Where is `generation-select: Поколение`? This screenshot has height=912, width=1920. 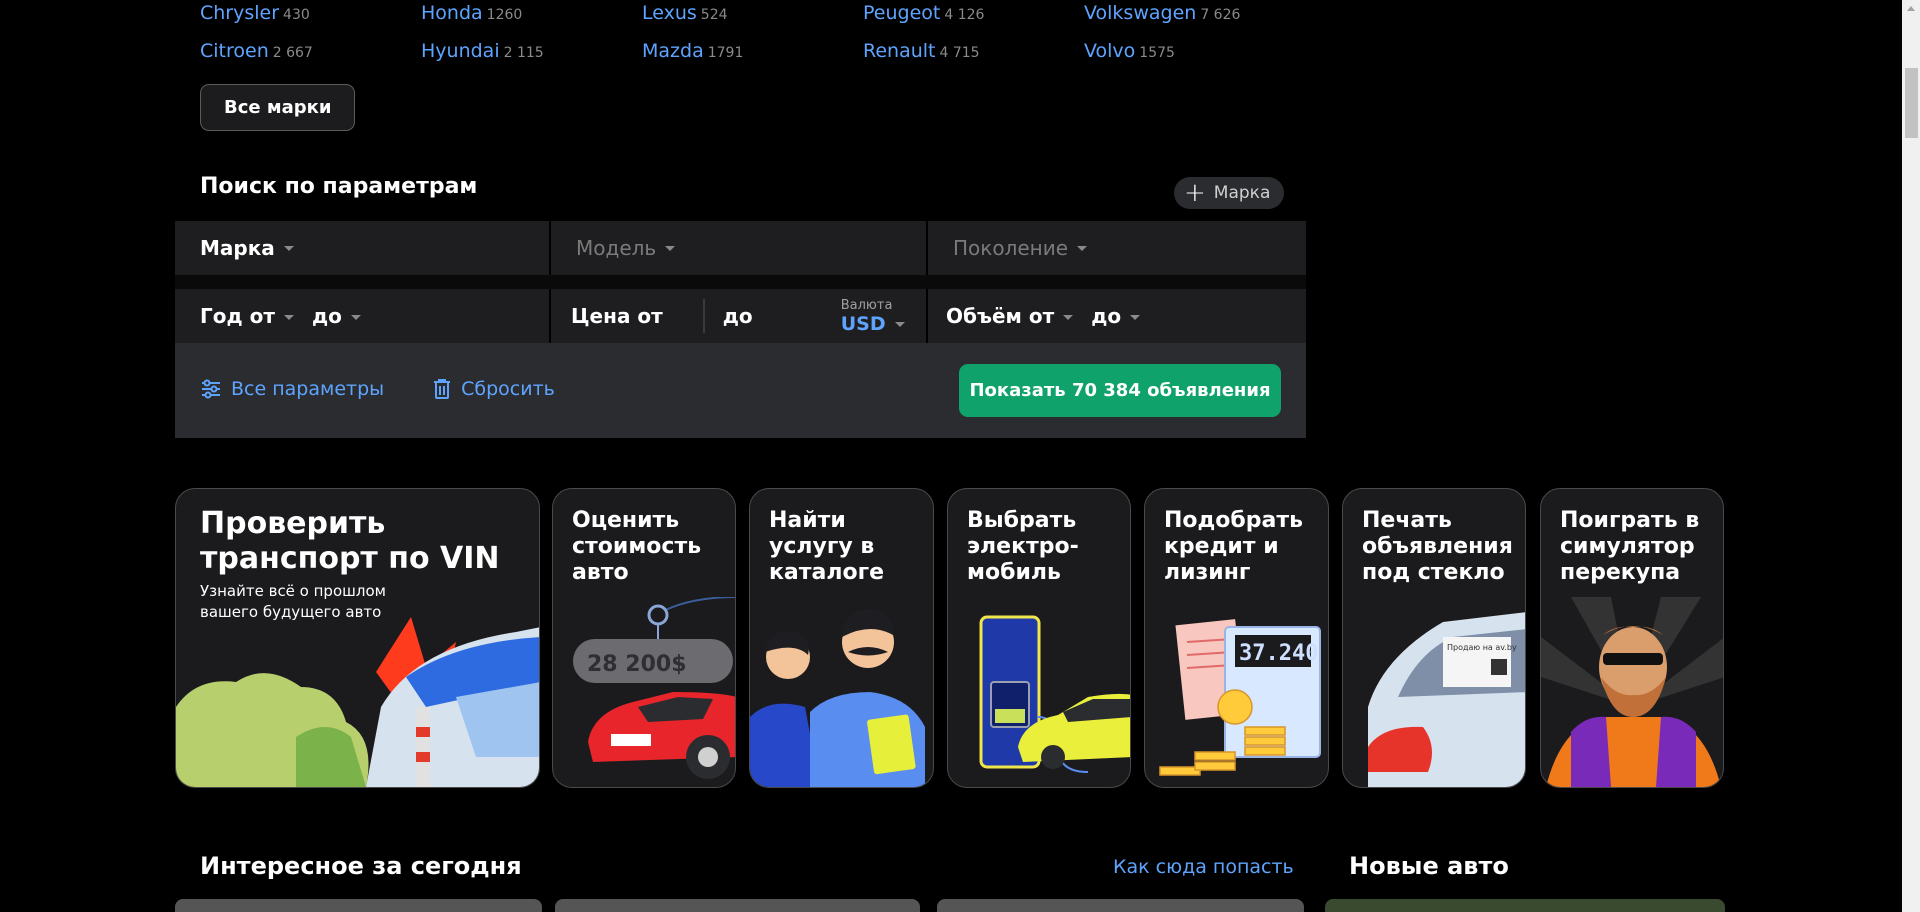 generation-select: Поколение is located at coordinates (1117, 248).